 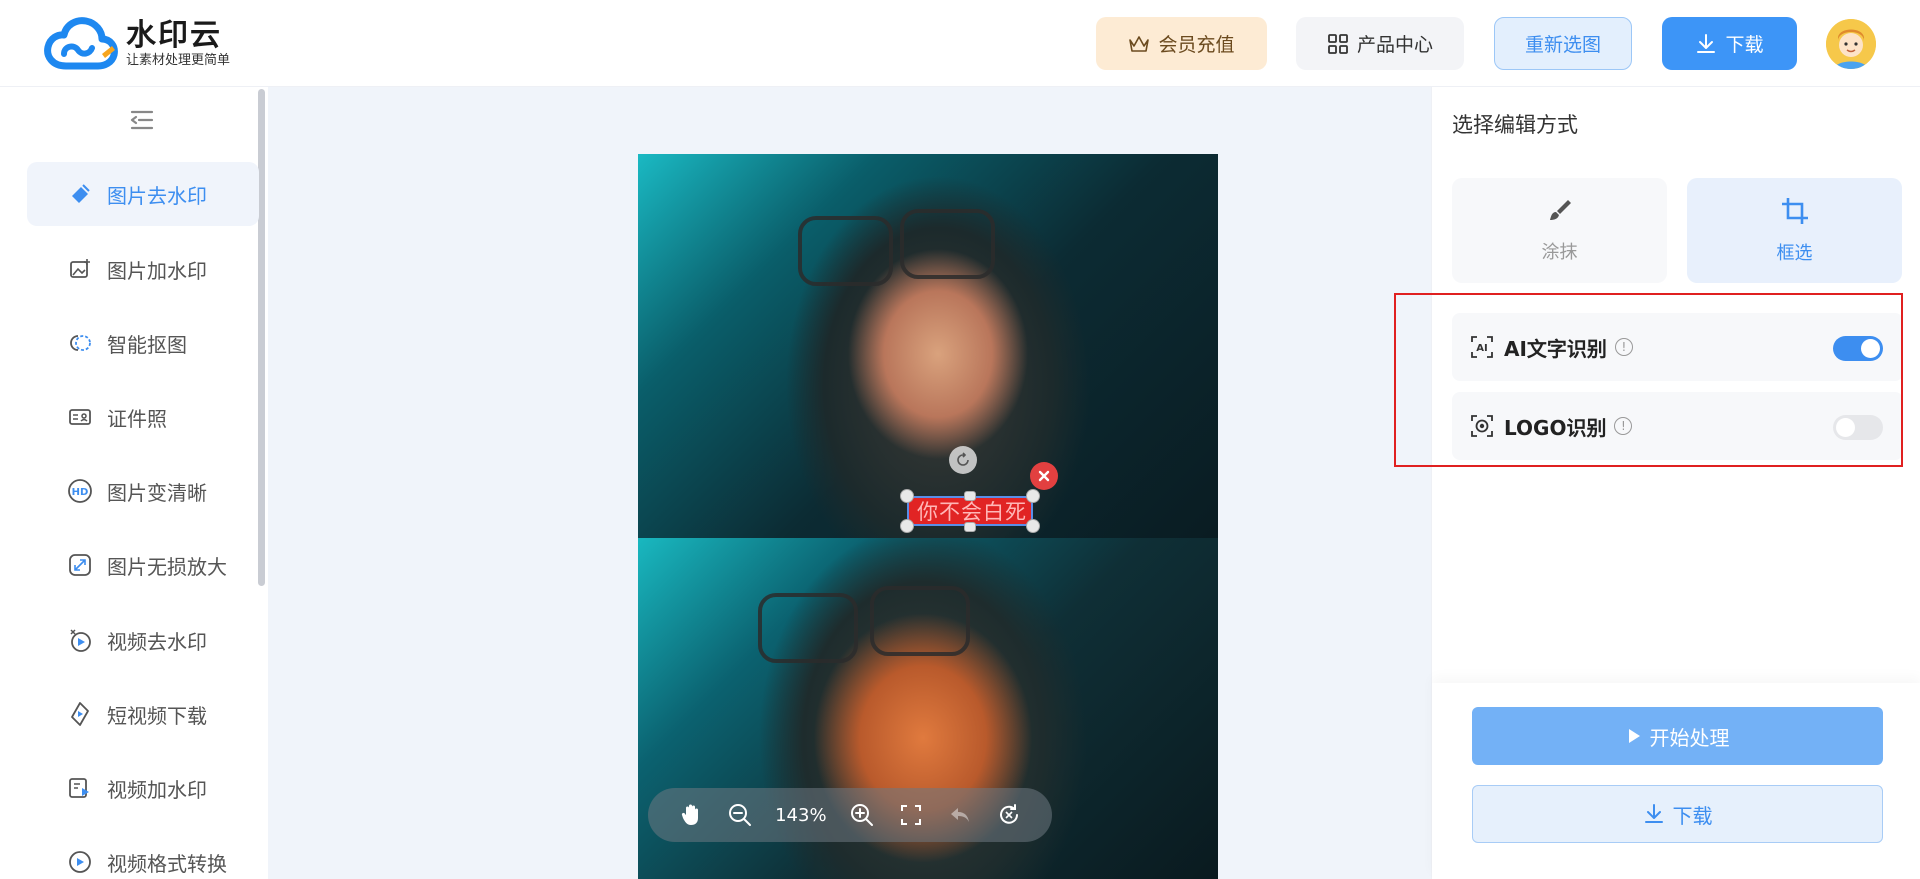 What do you see at coordinates (142, 122) in the screenshot?
I see `menu-collapse-icon` at bounding box center [142, 122].